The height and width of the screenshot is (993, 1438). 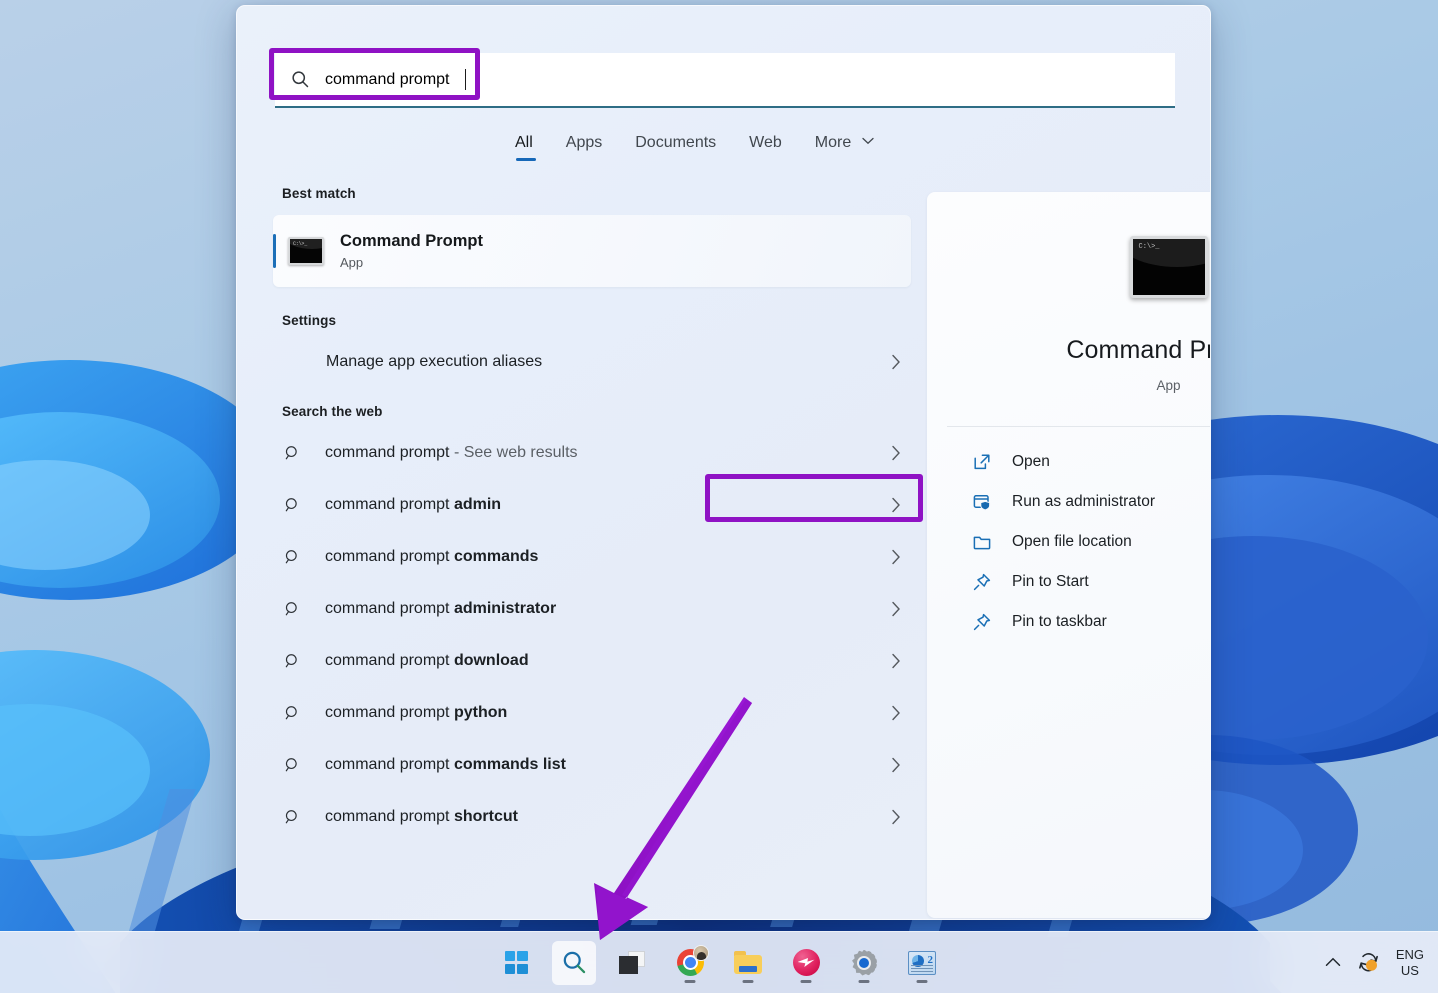 I want to click on file-explorer-button, so click(x=748, y=963).